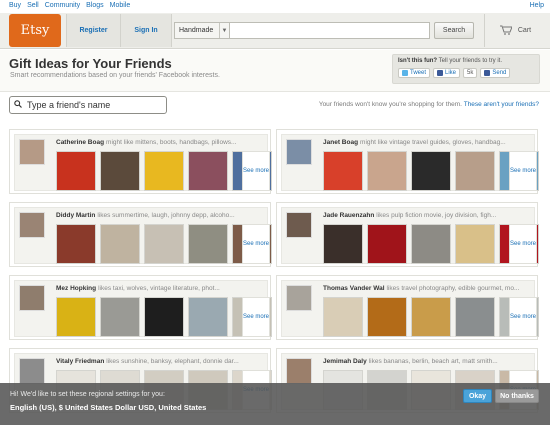 The height and width of the screenshot is (425, 550). What do you see at coordinates (93, 30) in the screenshot?
I see `register-button: Register` at bounding box center [93, 30].